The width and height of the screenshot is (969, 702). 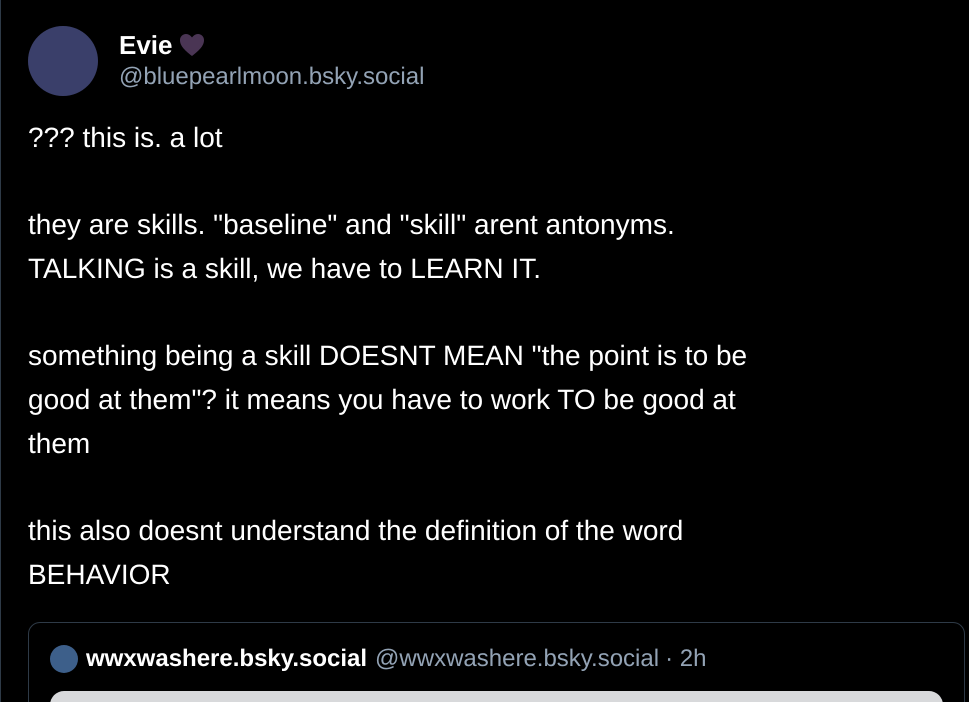 What do you see at coordinates (271, 77) in the screenshot?
I see `author-handle: @bluepearlmoon.bsky.social` at bounding box center [271, 77].